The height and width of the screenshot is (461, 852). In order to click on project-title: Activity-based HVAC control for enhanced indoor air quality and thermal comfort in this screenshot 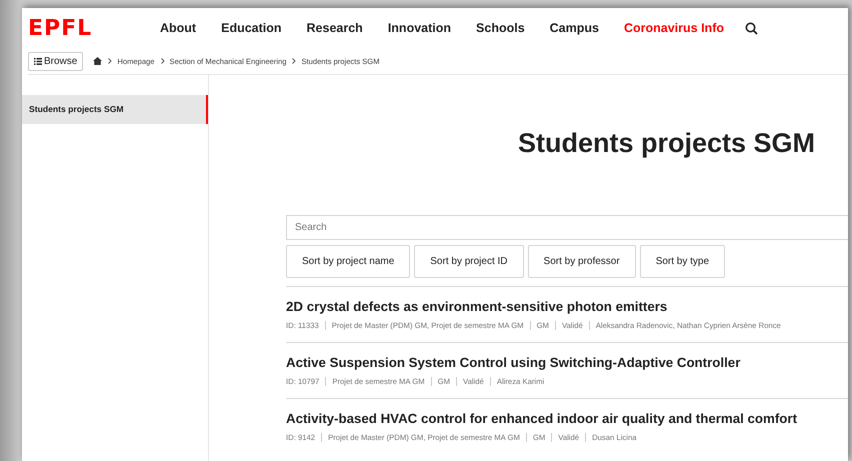, I will do `click(567, 418)`.